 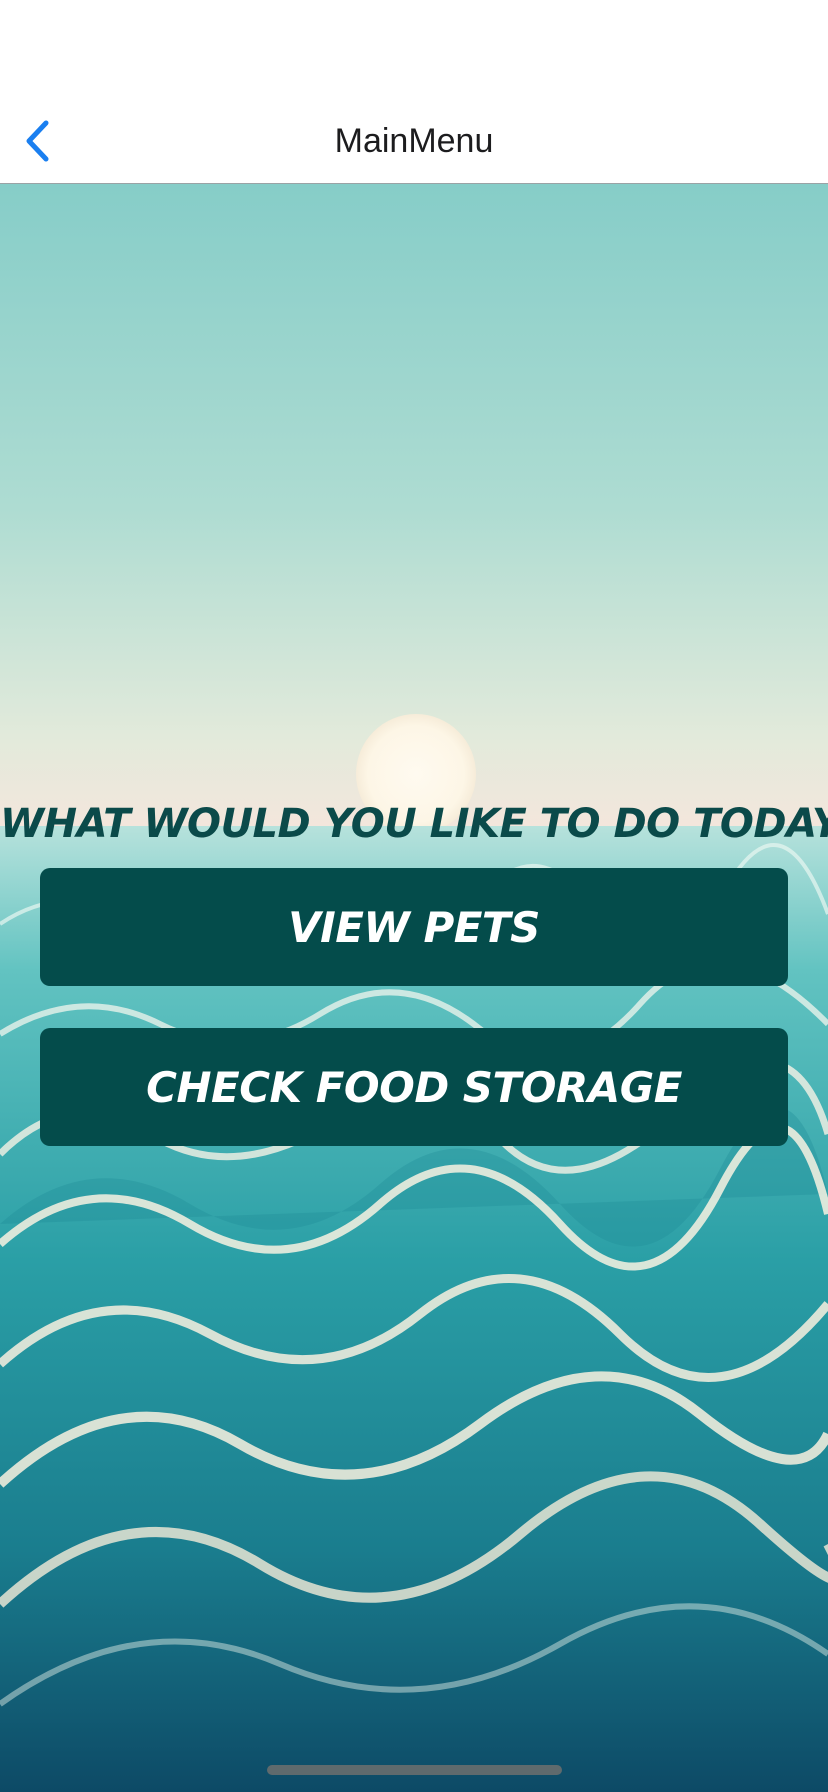 What do you see at coordinates (414, 1087) in the screenshot?
I see `check-food-storage-button: CHECK FOOD STORAGE` at bounding box center [414, 1087].